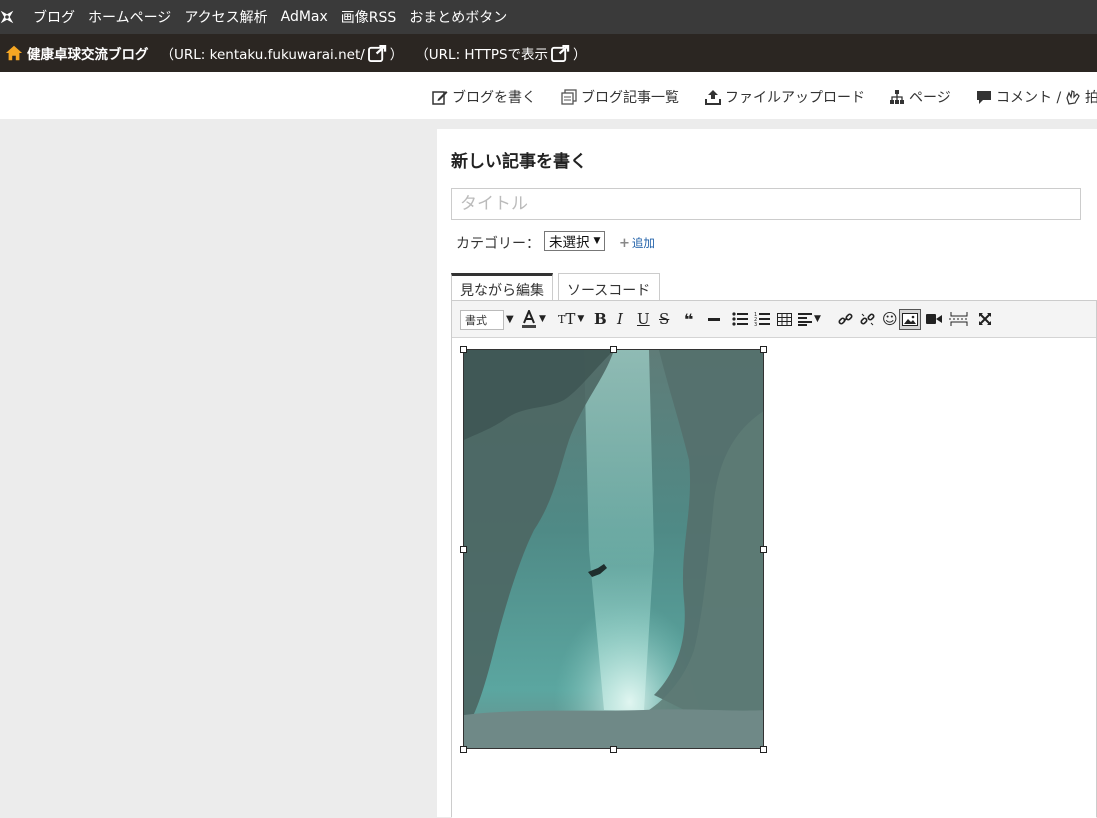  I want to click on write-blog-label: ブログを書く, so click(494, 98).